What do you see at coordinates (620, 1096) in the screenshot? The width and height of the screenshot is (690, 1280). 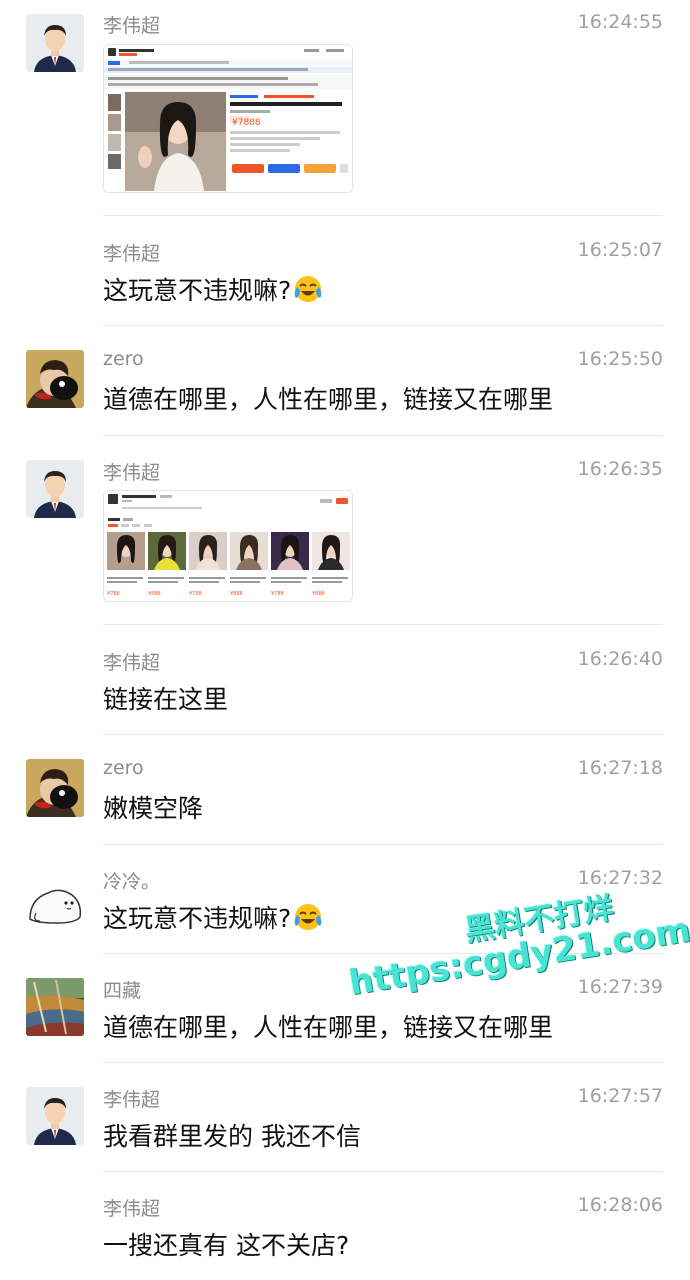 I see `message-time: 16:27:57` at bounding box center [620, 1096].